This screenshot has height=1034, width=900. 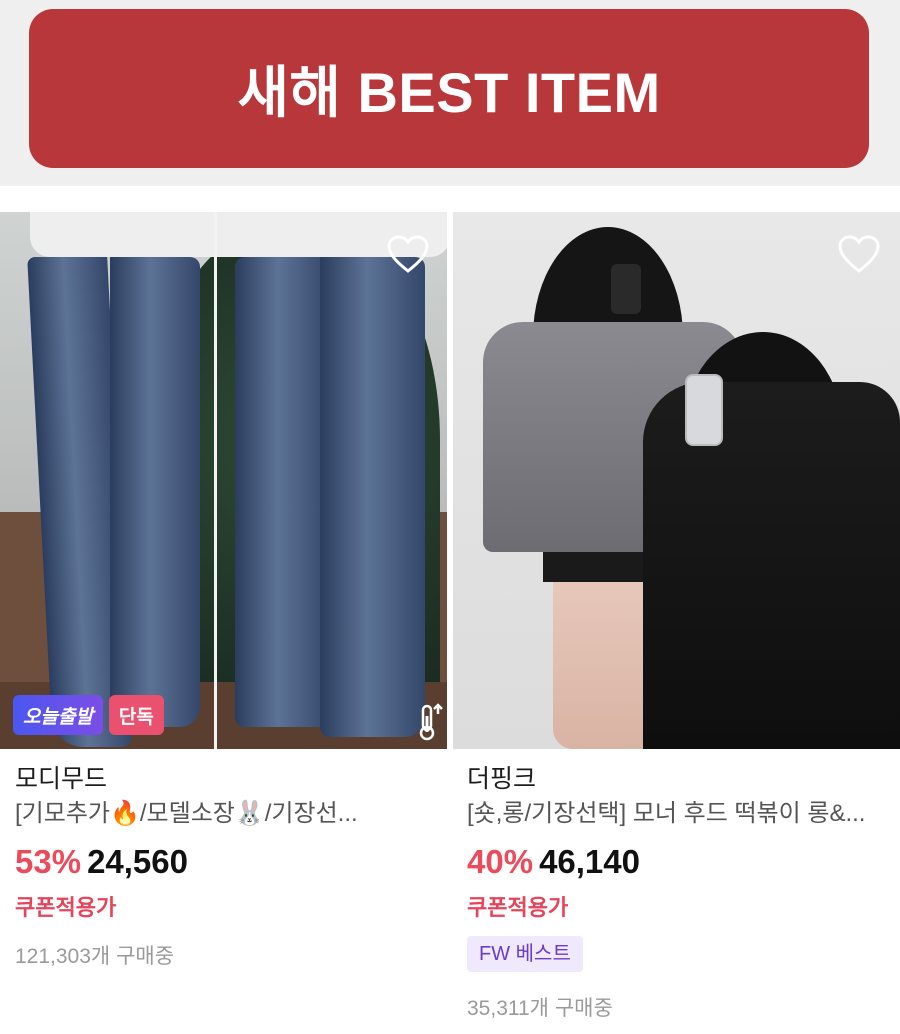 I want to click on banner-title: 새해 BEST ITEM, so click(x=449, y=92).